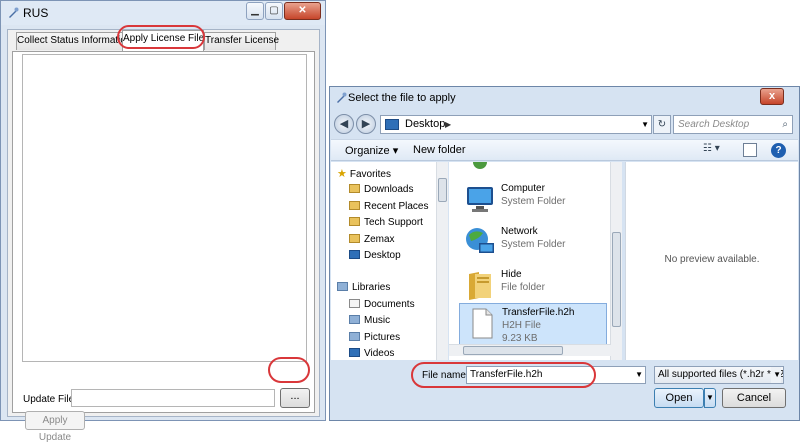 The height and width of the screenshot is (446, 800). Describe the element at coordinates (533, 325) in the screenshot. I see `file-item-transferfile: TransferFile.h2h H2H File 9.23 KB` at that location.